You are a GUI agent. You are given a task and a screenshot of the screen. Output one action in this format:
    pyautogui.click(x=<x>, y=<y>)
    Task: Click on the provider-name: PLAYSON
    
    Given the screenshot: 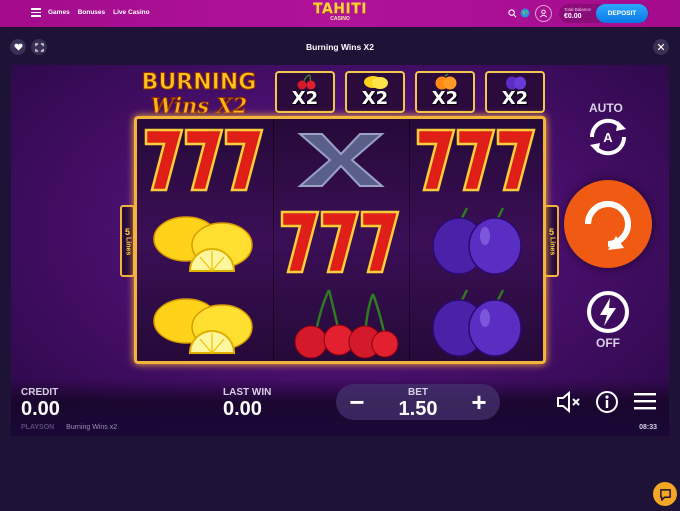 What is the action you would take?
    pyautogui.click(x=38, y=427)
    